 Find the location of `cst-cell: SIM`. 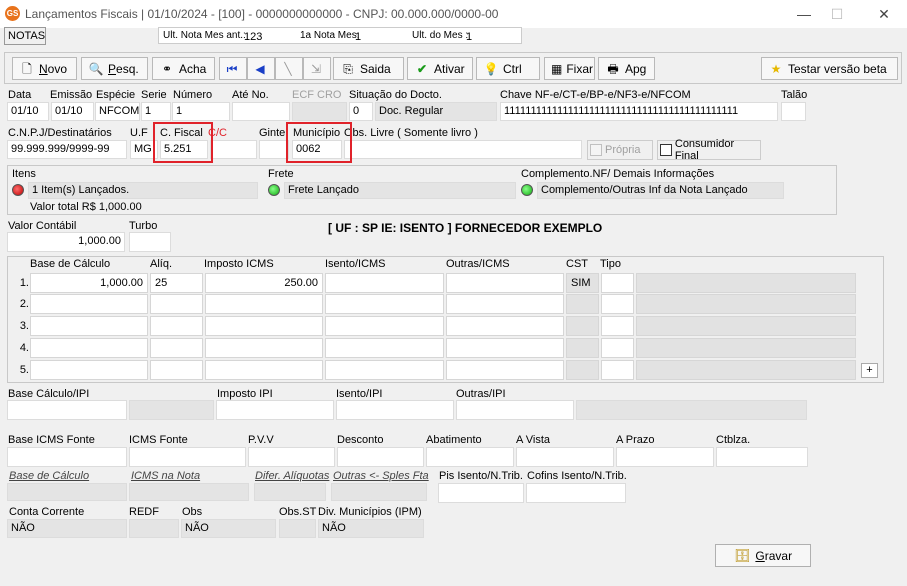

cst-cell: SIM is located at coordinates (582, 283).